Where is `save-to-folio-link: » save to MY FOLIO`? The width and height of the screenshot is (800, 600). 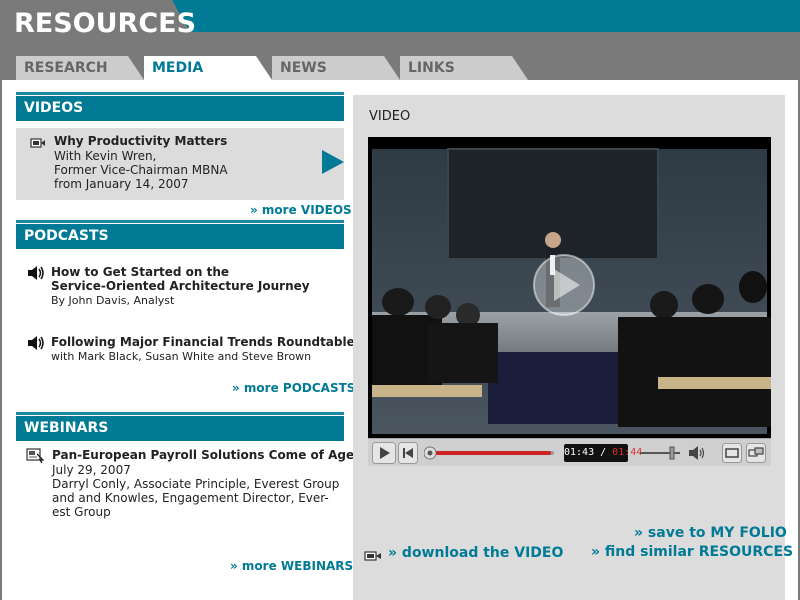
save-to-folio-link: » save to MY FOLIO is located at coordinates (710, 533).